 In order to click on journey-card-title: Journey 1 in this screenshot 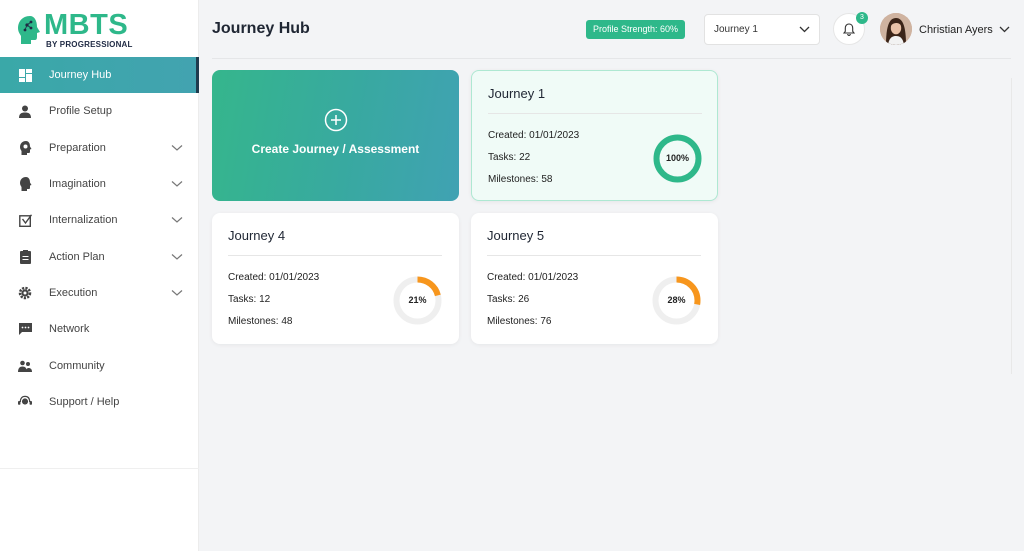, I will do `click(517, 93)`.